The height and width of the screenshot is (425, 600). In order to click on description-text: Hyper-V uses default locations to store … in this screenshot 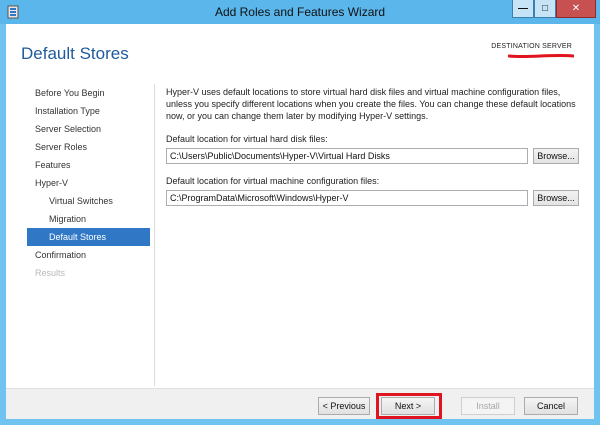, I will do `click(371, 104)`.